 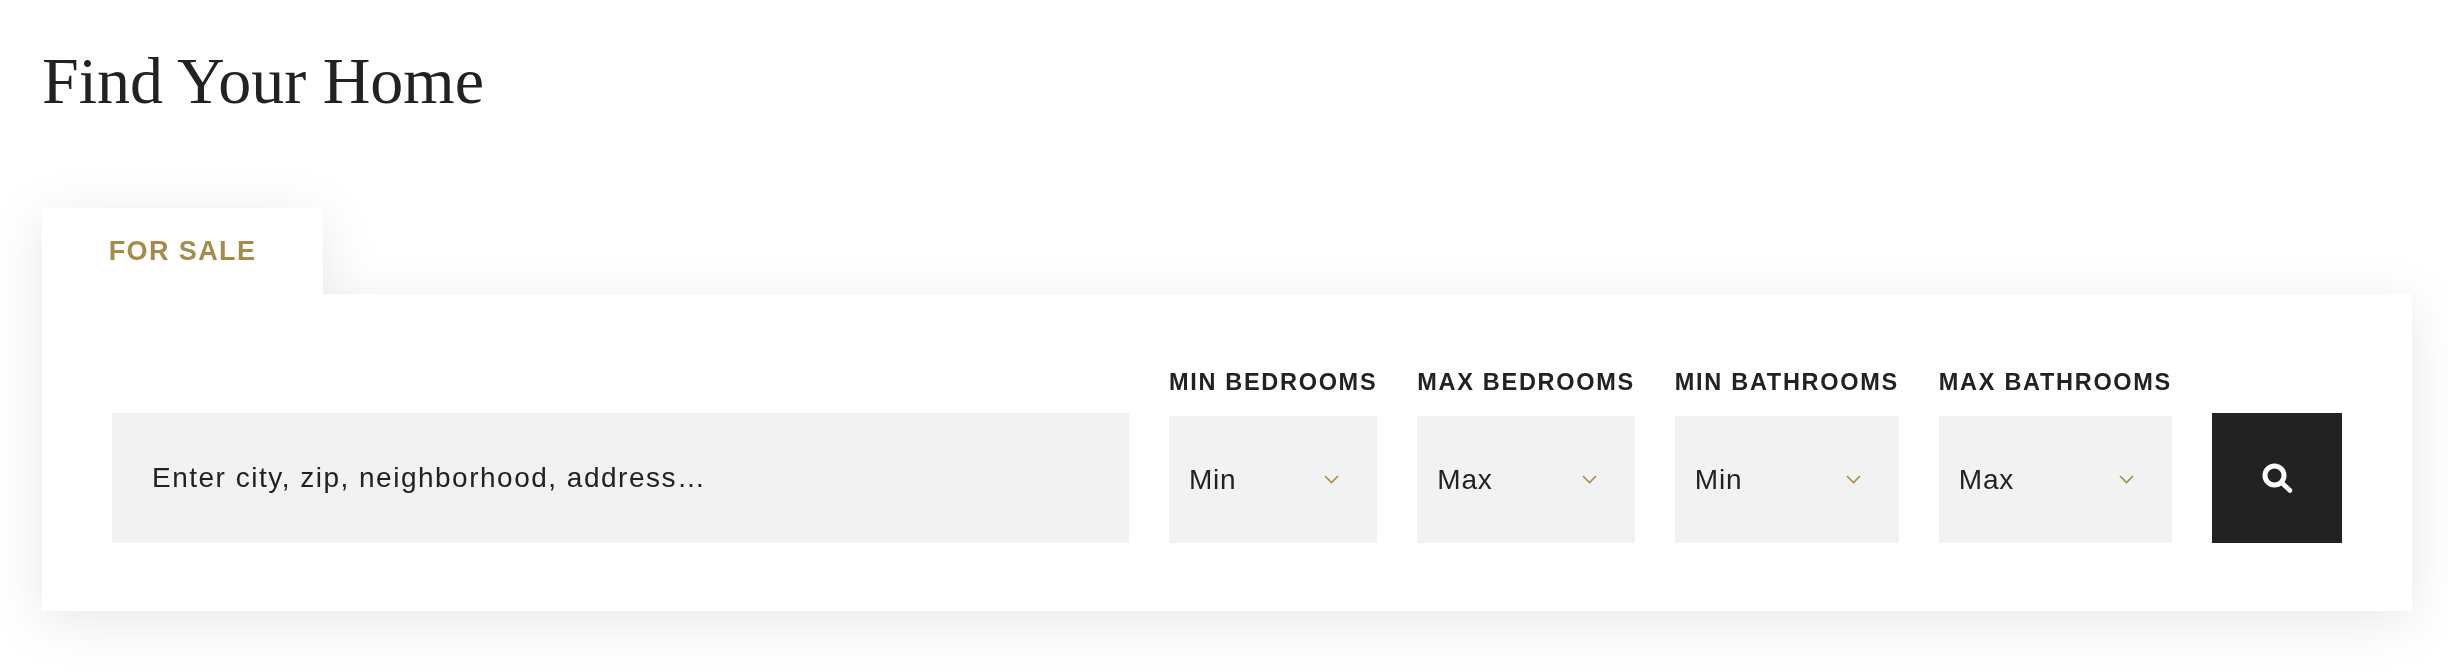 What do you see at coordinates (1526, 382) in the screenshot?
I see `filter-label: MAX BEDROOMS` at bounding box center [1526, 382].